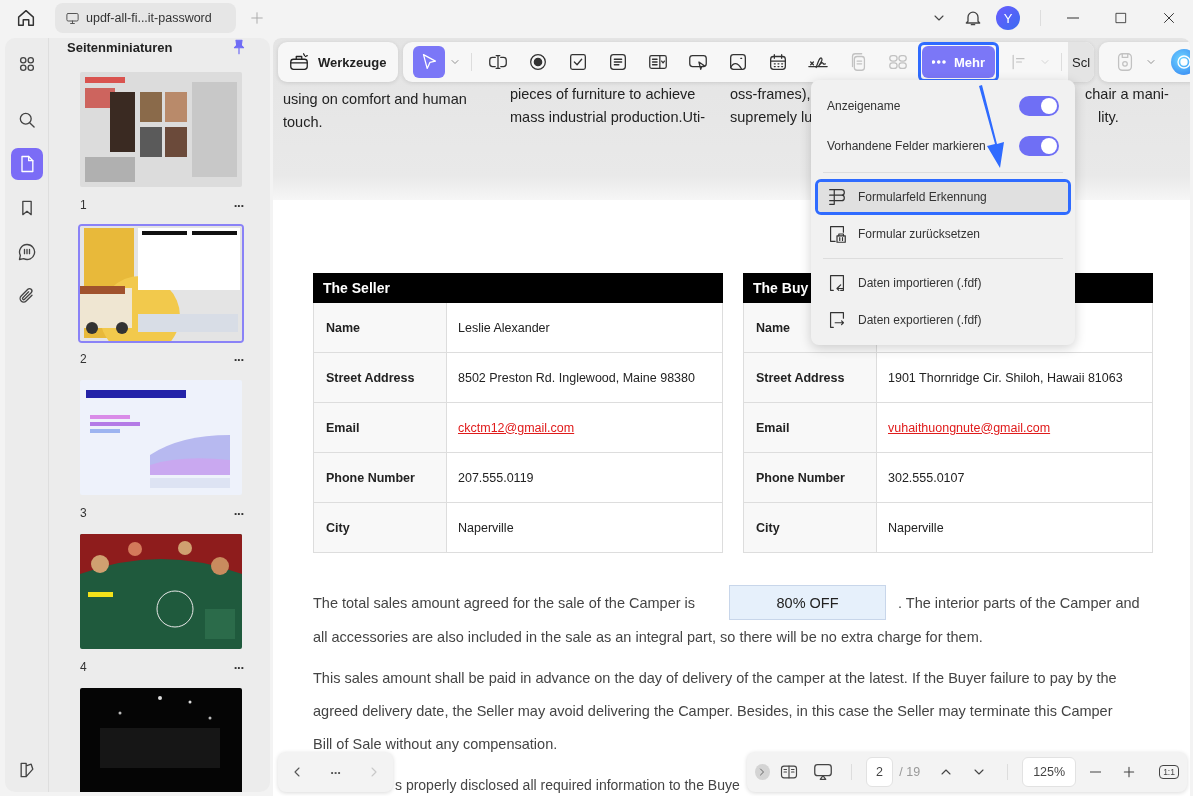  I want to click on table-cell-text: Leslie Alexander, so click(504, 328).